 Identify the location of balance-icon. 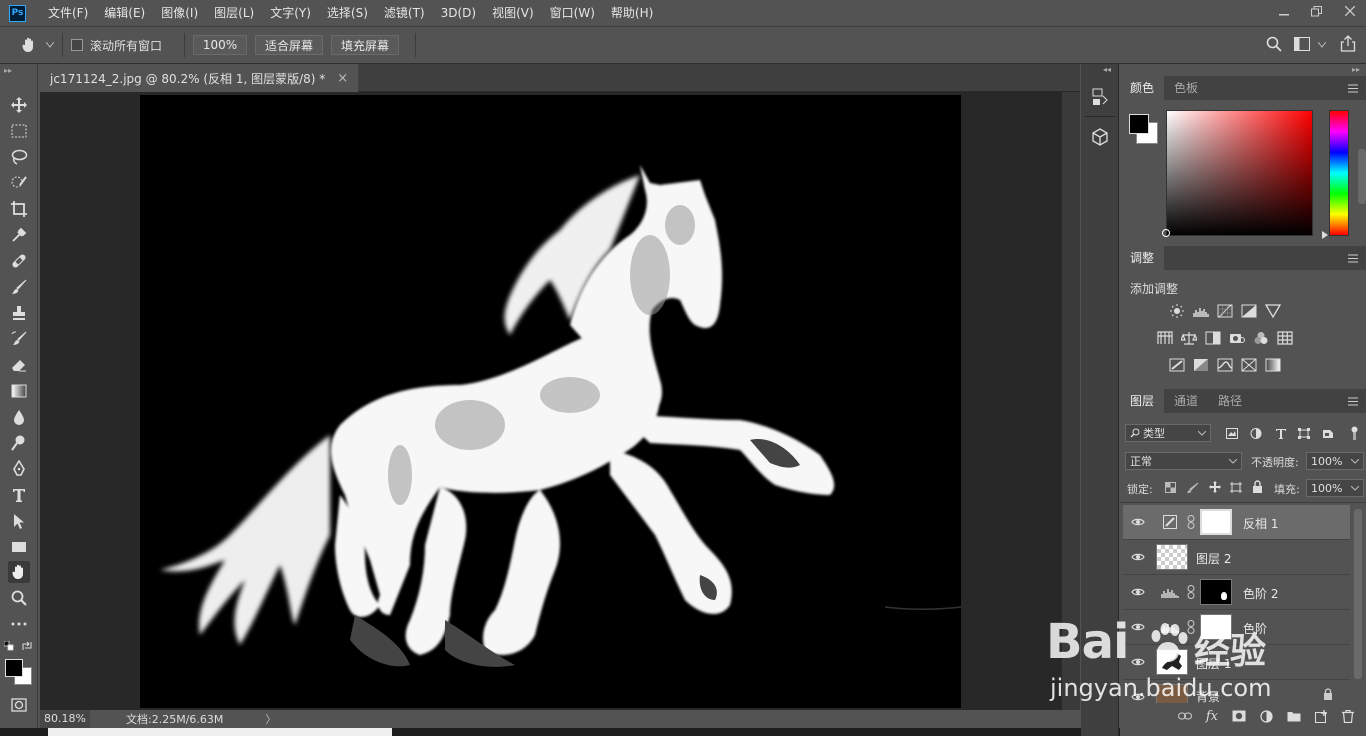
(1189, 338).